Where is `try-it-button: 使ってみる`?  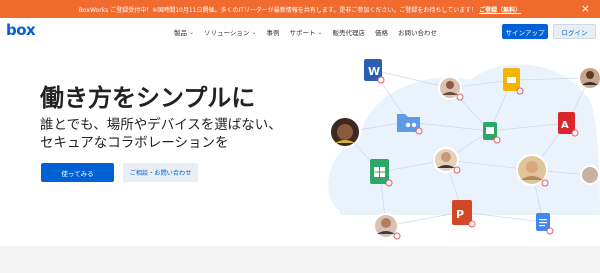 try-it-button: 使ってみる is located at coordinates (77, 172).